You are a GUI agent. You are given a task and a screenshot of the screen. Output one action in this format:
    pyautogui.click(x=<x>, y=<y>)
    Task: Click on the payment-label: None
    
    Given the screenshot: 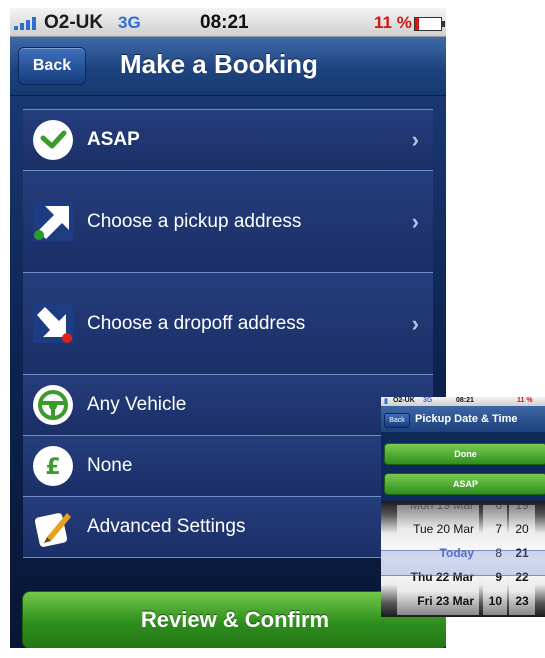 What is the action you would take?
    pyautogui.click(x=110, y=465)
    